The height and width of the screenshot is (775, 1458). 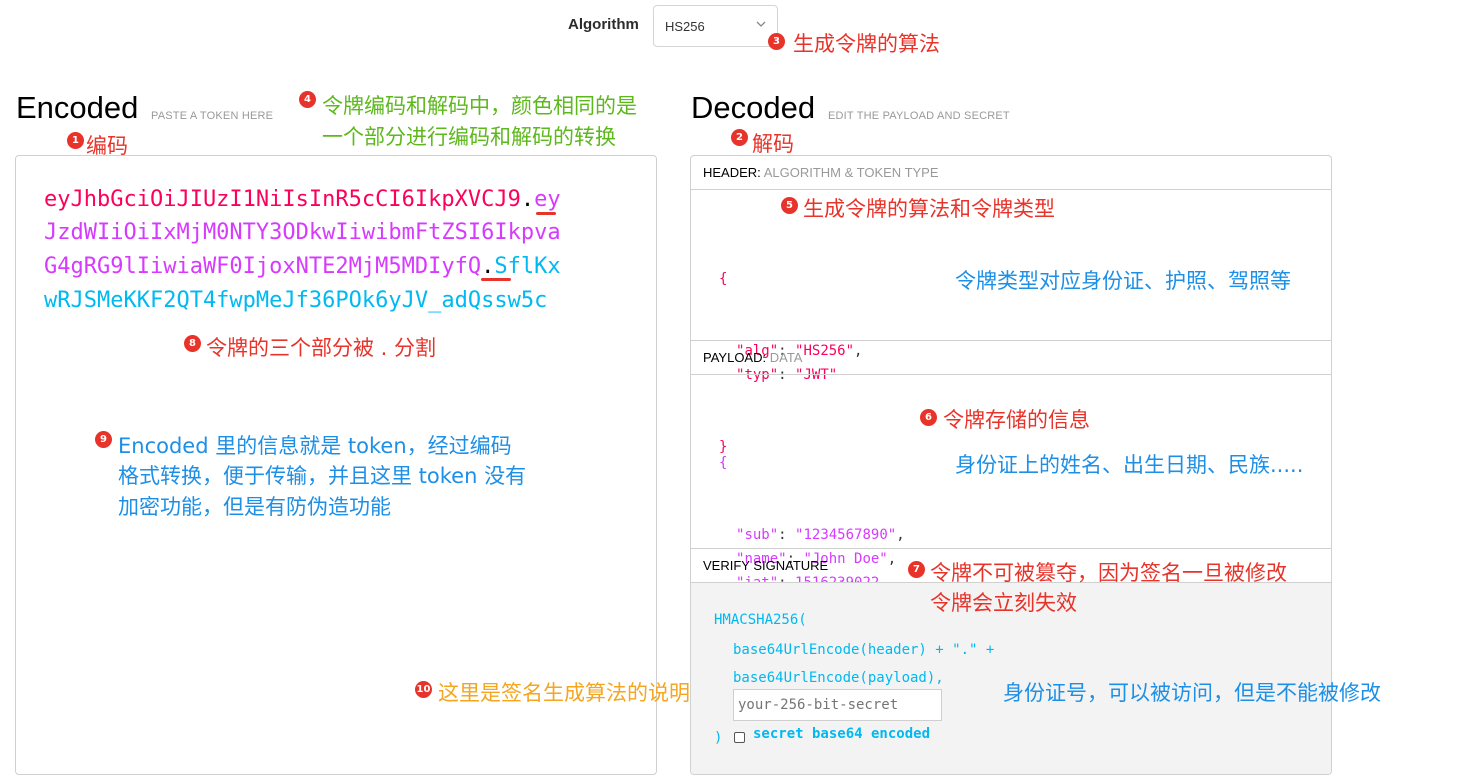 What do you see at coordinates (192, 343) in the screenshot?
I see `annotation-badge: 8` at bounding box center [192, 343].